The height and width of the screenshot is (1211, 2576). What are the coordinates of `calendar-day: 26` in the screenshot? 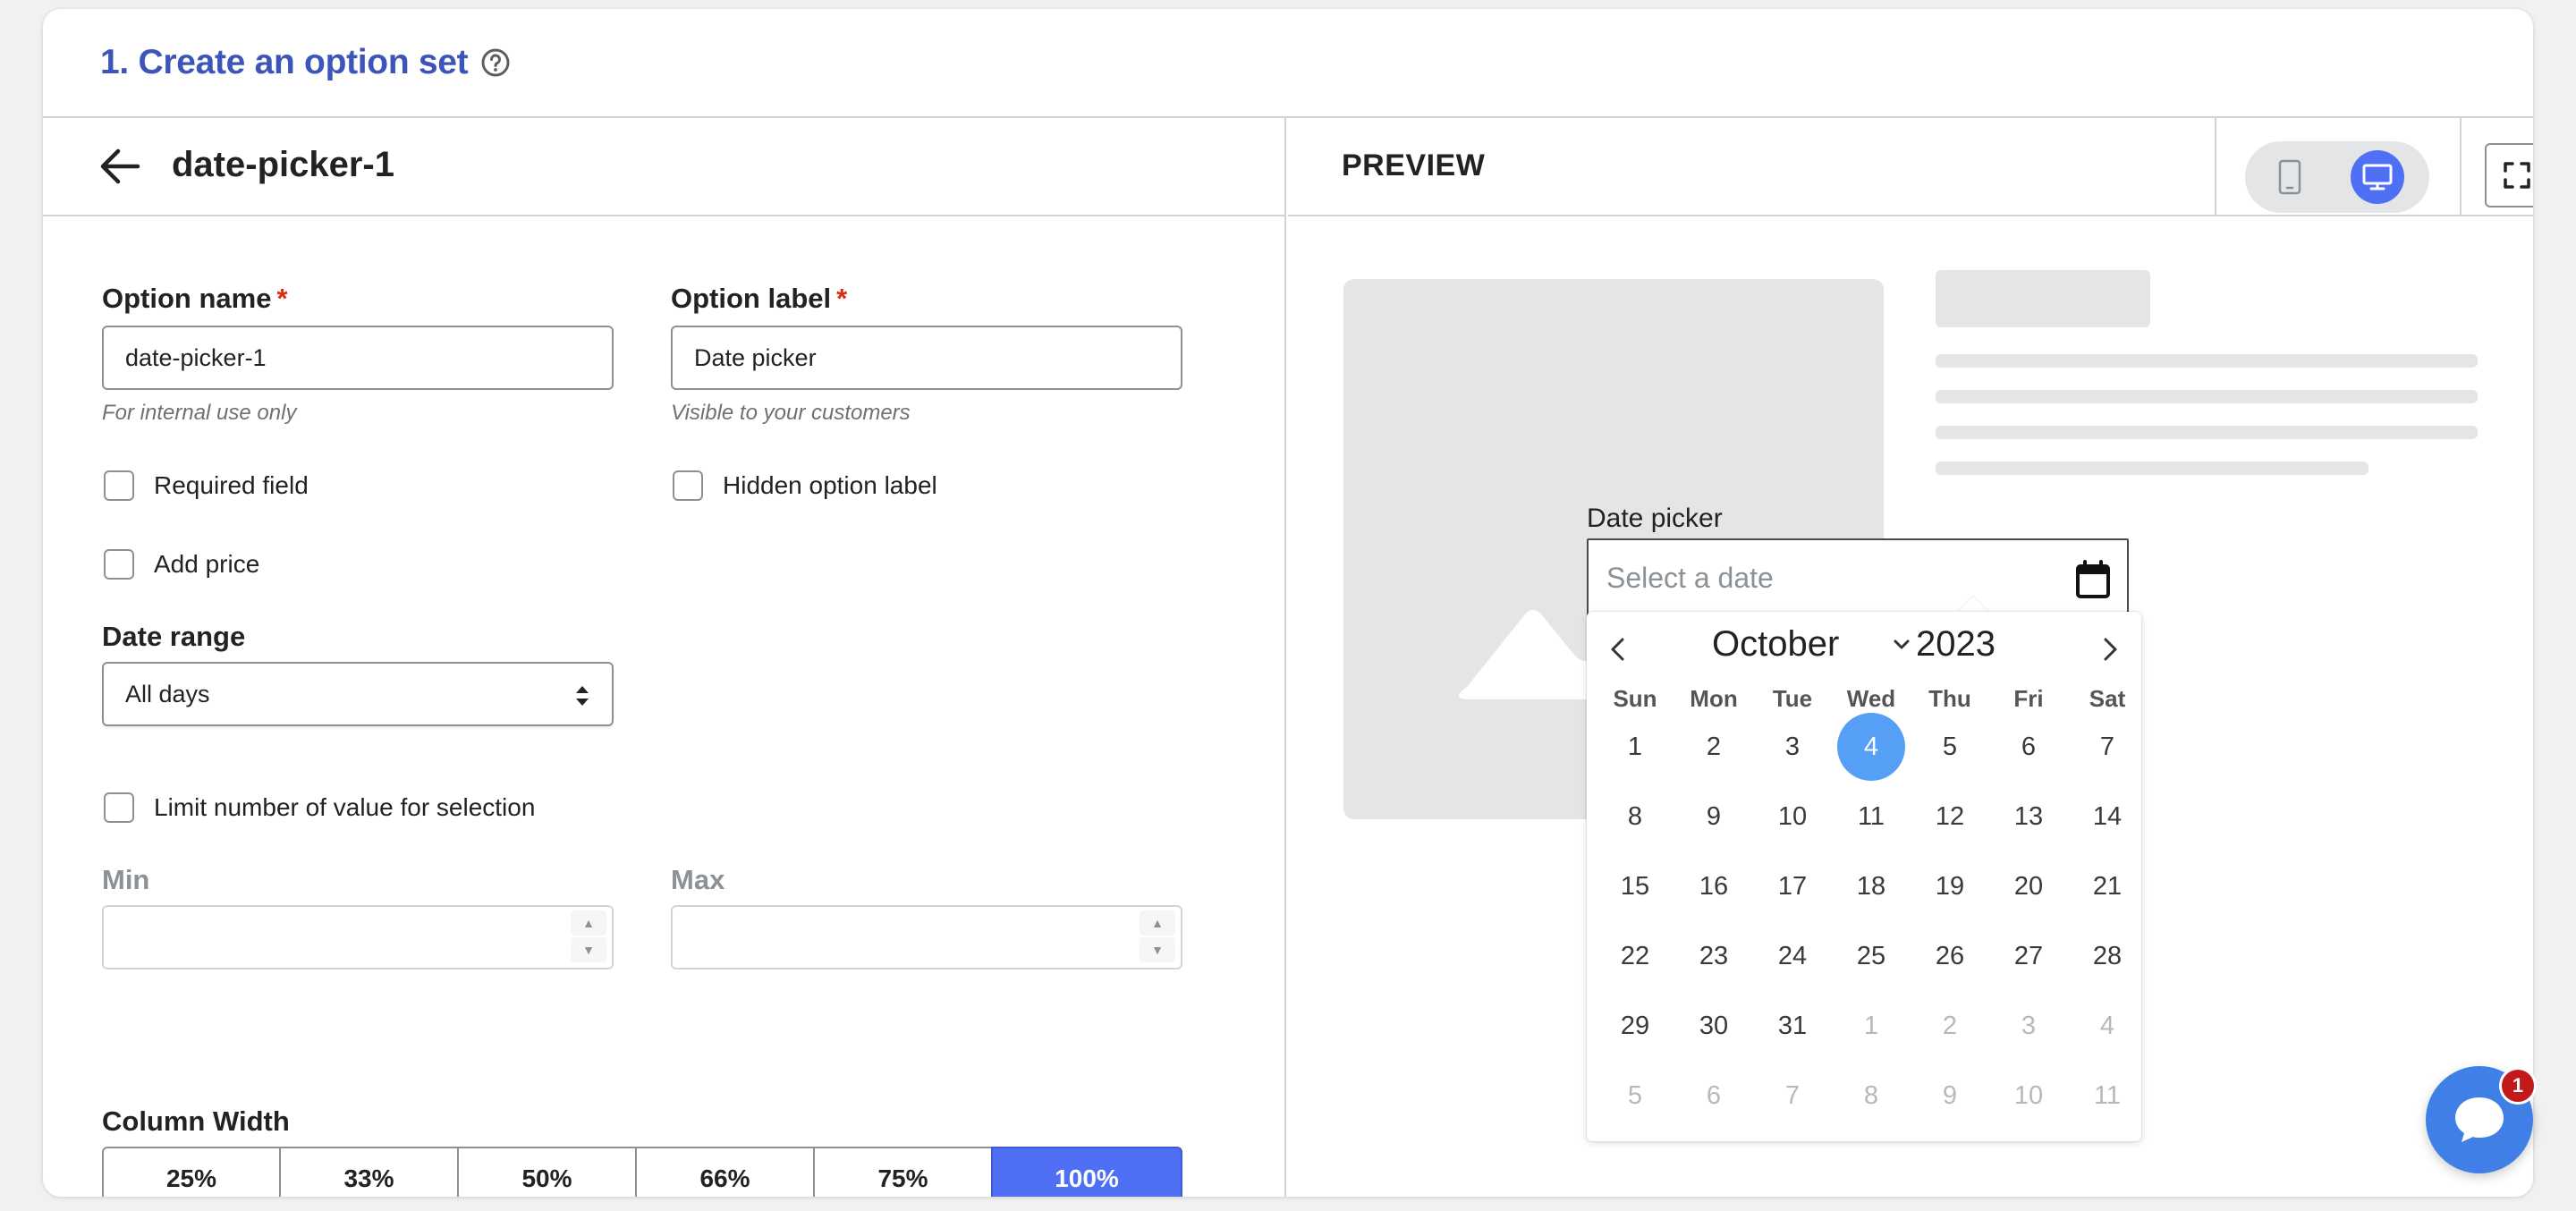 It's located at (1950, 956).